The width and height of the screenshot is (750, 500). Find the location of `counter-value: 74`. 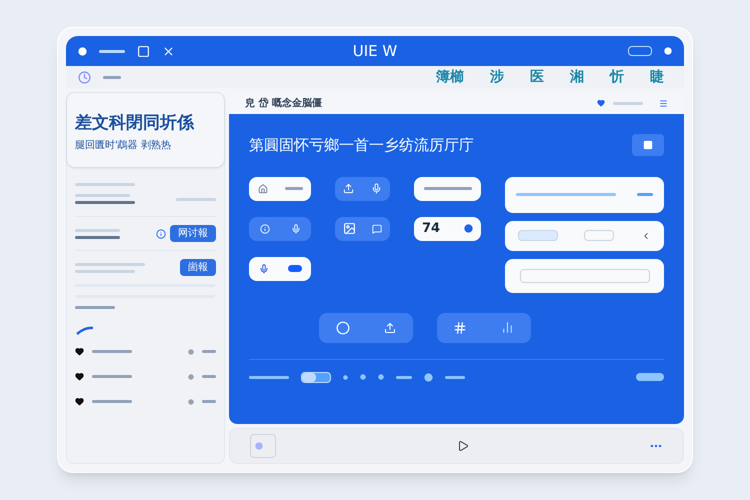

counter-value: 74 is located at coordinates (431, 229).